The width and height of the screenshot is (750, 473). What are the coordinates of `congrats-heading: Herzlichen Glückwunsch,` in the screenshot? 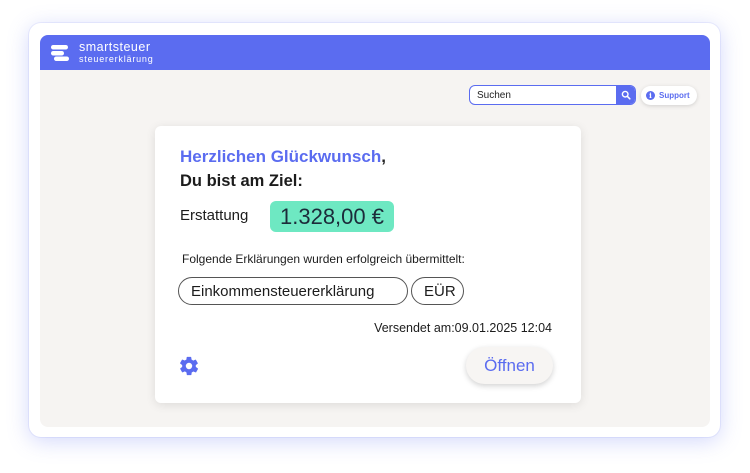 It's located at (283, 157).